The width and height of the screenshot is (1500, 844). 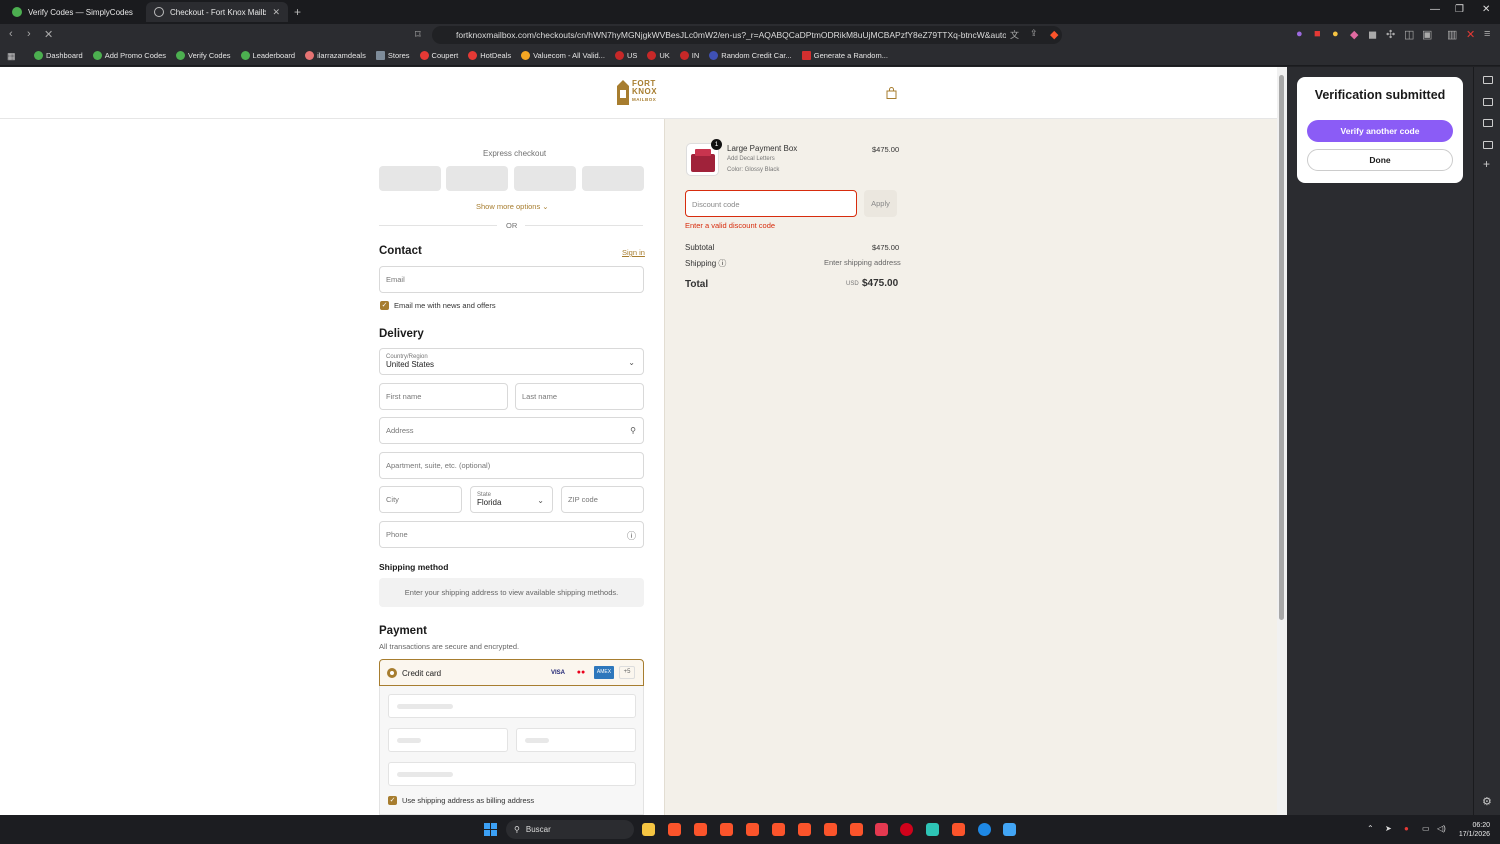 What do you see at coordinates (1459, 9) in the screenshot?
I see `restore-icon: ❐` at bounding box center [1459, 9].